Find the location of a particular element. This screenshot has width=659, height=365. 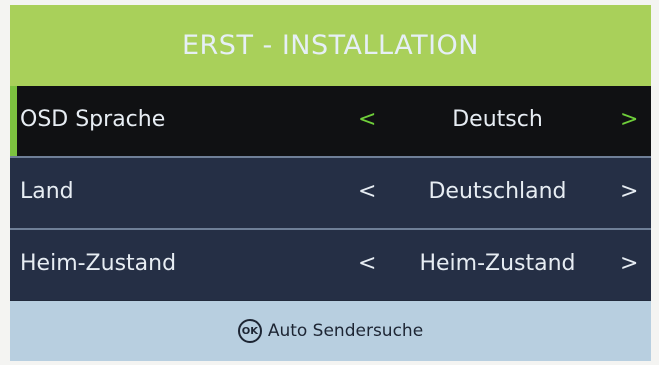

menu-item-value: Heim-Zustand is located at coordinates (497, 263).